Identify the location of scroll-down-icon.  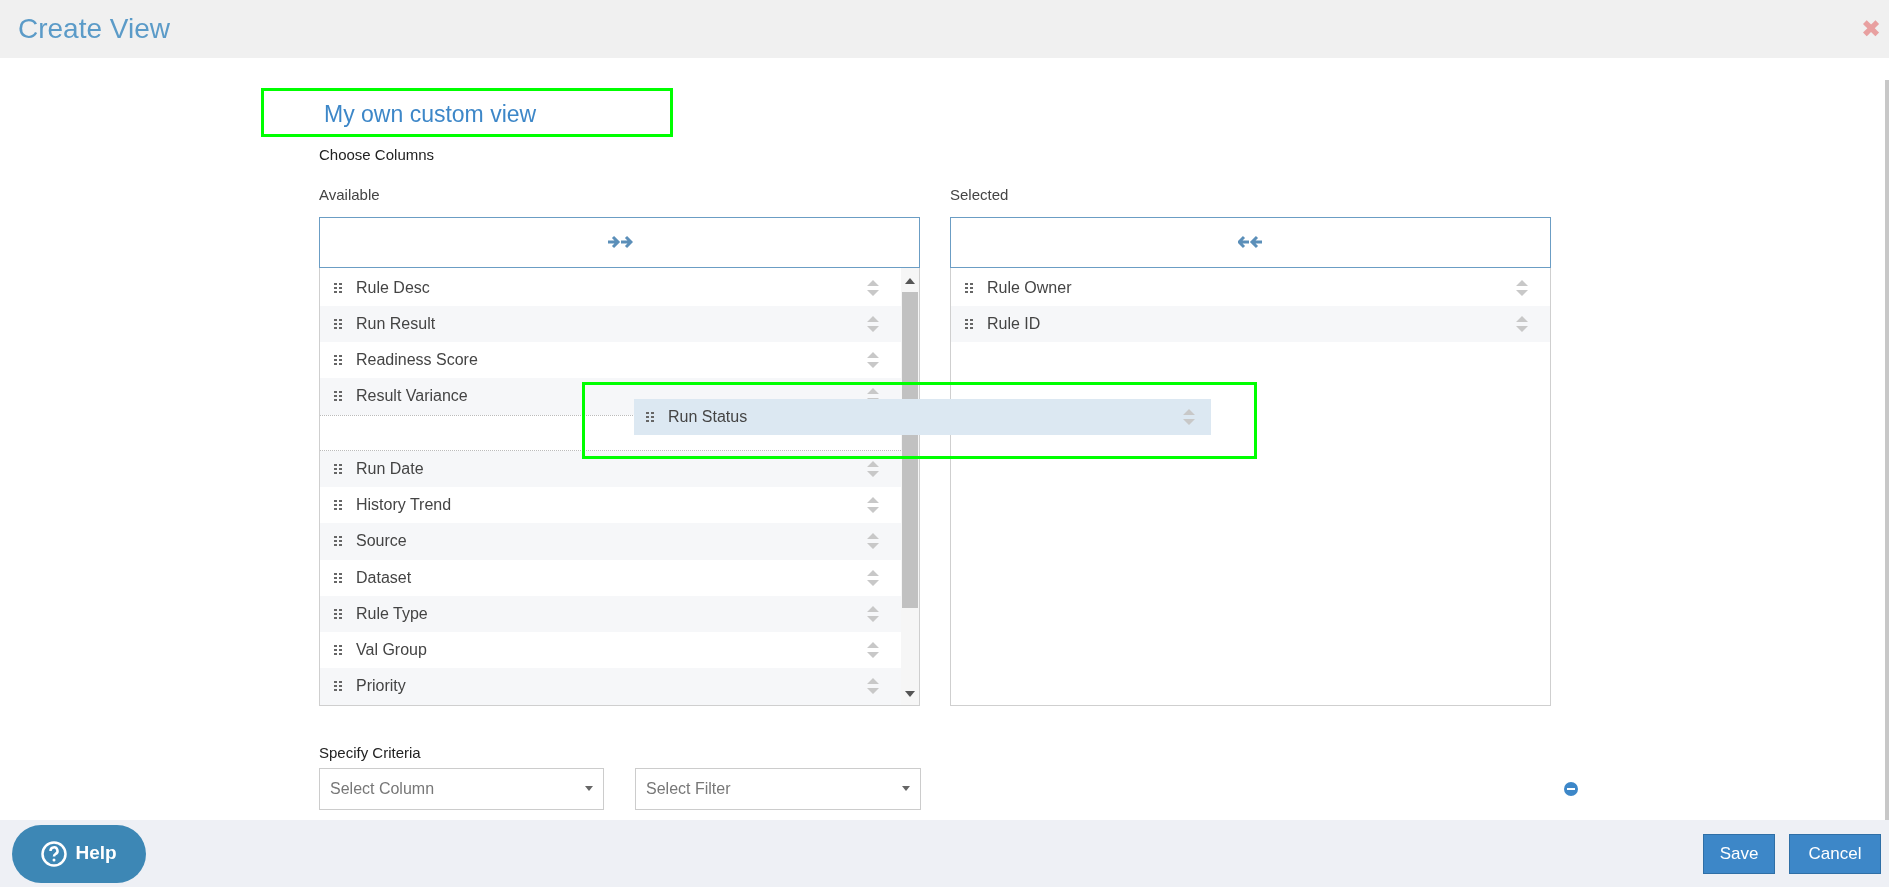
(910, 693).